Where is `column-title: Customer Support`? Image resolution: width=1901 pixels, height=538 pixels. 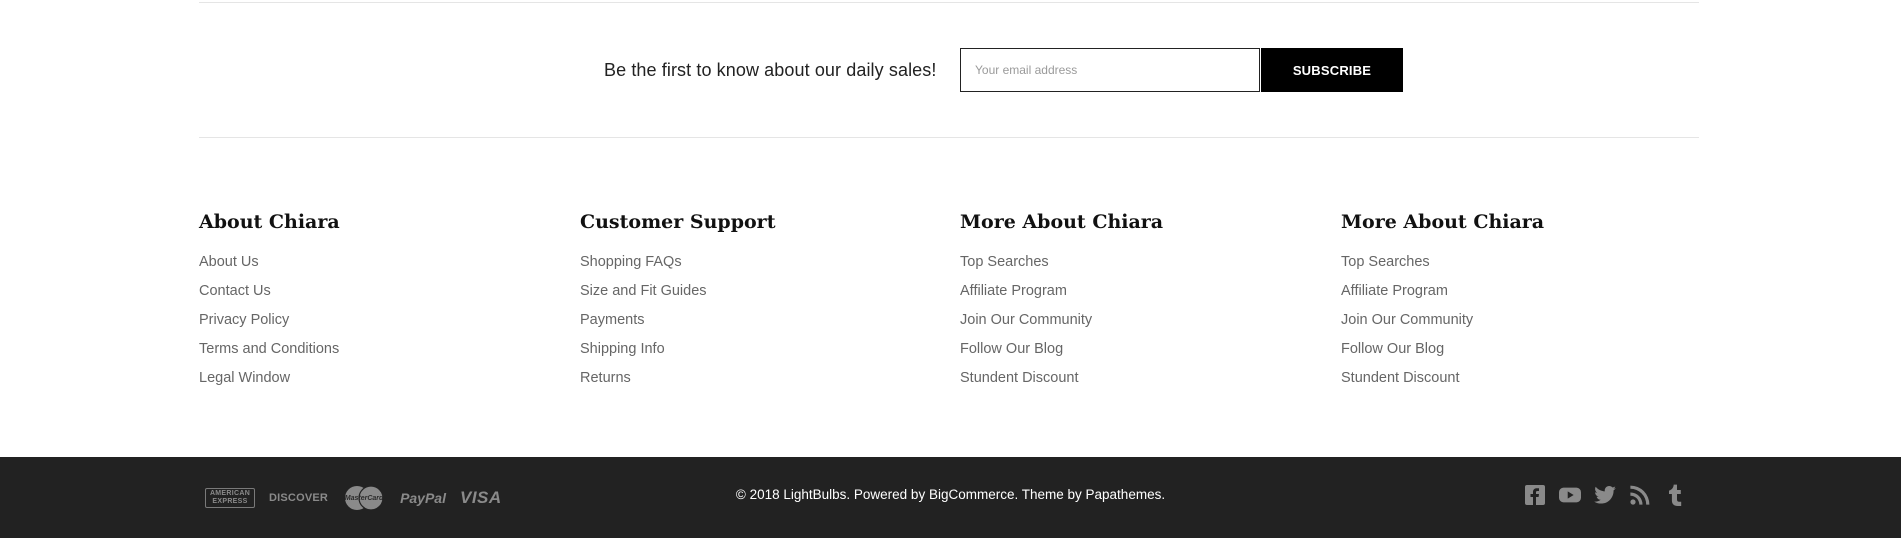 column-title: Customer Support is located at coordinates (678, 222).